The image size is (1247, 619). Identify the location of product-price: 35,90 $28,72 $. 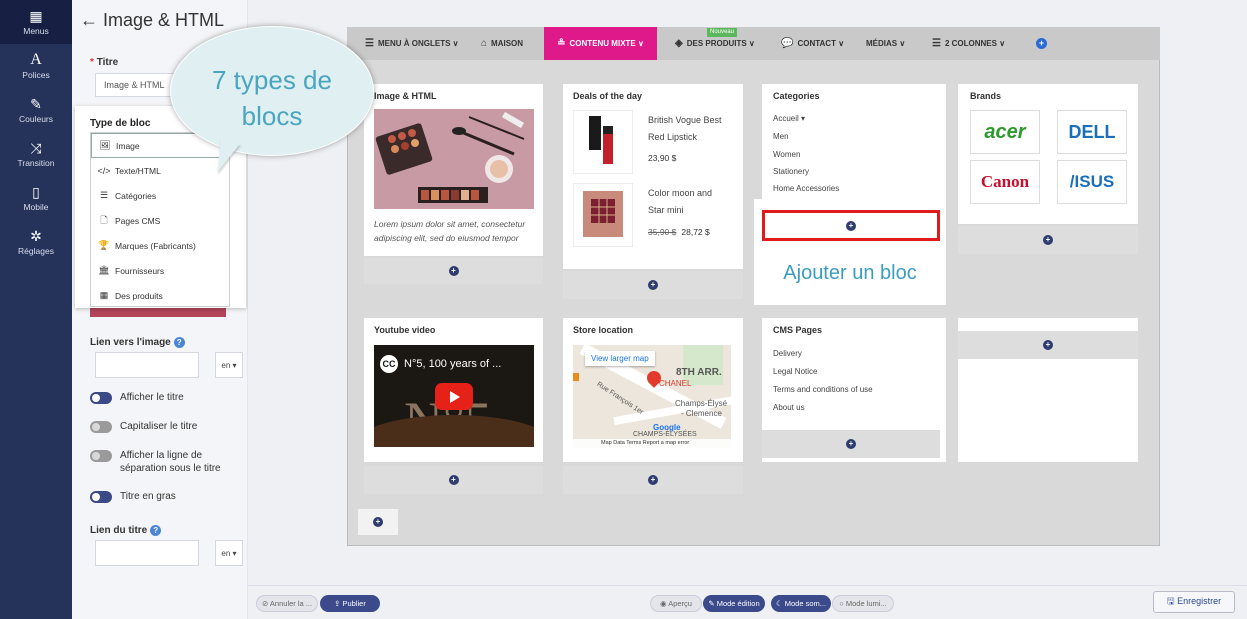
(679, 232).